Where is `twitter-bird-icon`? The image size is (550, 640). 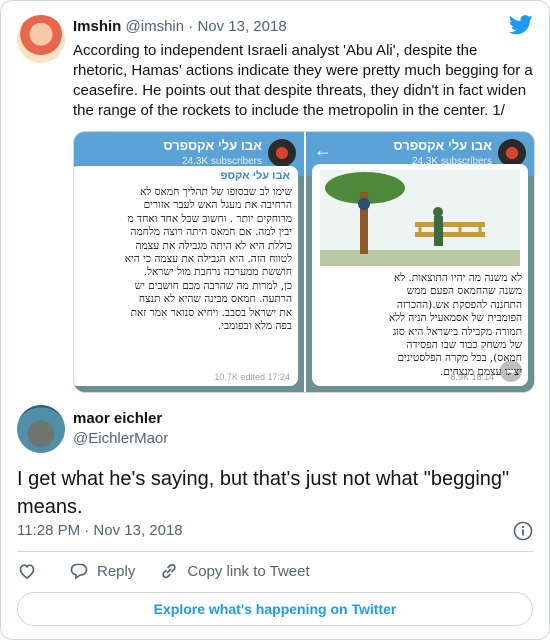 twitter-bird-icon is located at coordinates (521, 25).